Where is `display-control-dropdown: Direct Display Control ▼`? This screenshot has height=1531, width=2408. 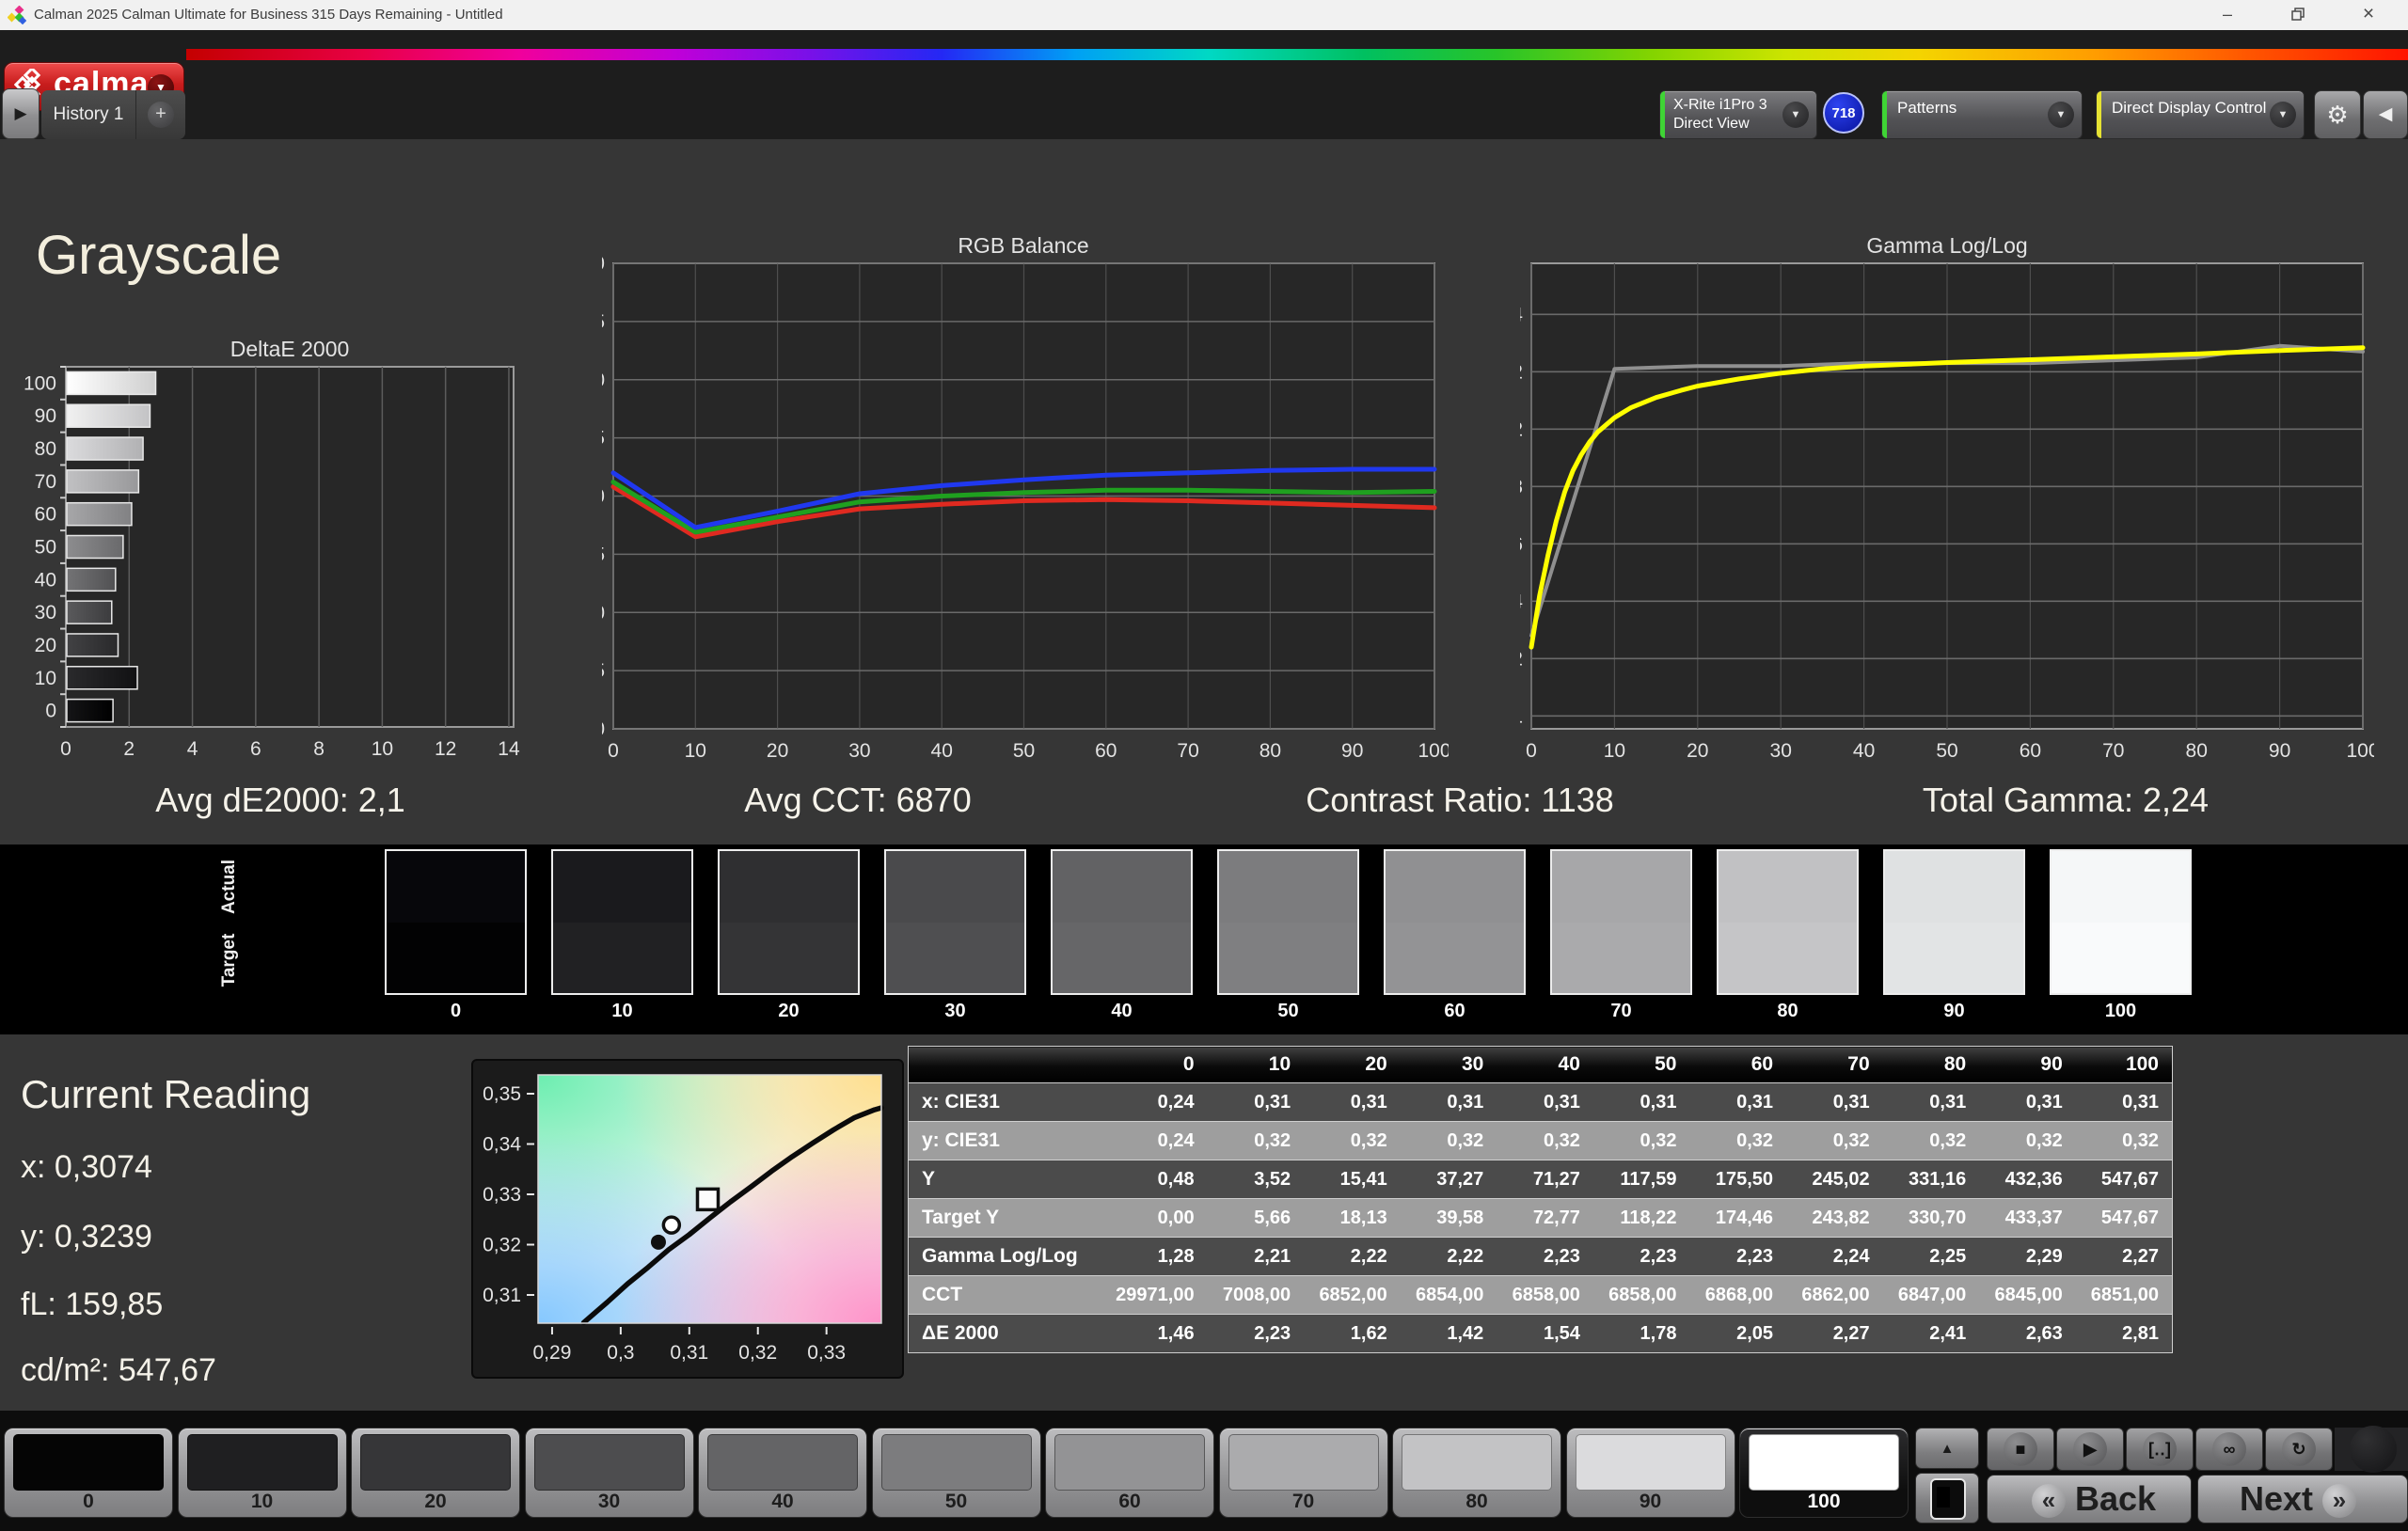 display-control-dropdown: Direct Display Control ▼ is located at coordinates (2201, 114).